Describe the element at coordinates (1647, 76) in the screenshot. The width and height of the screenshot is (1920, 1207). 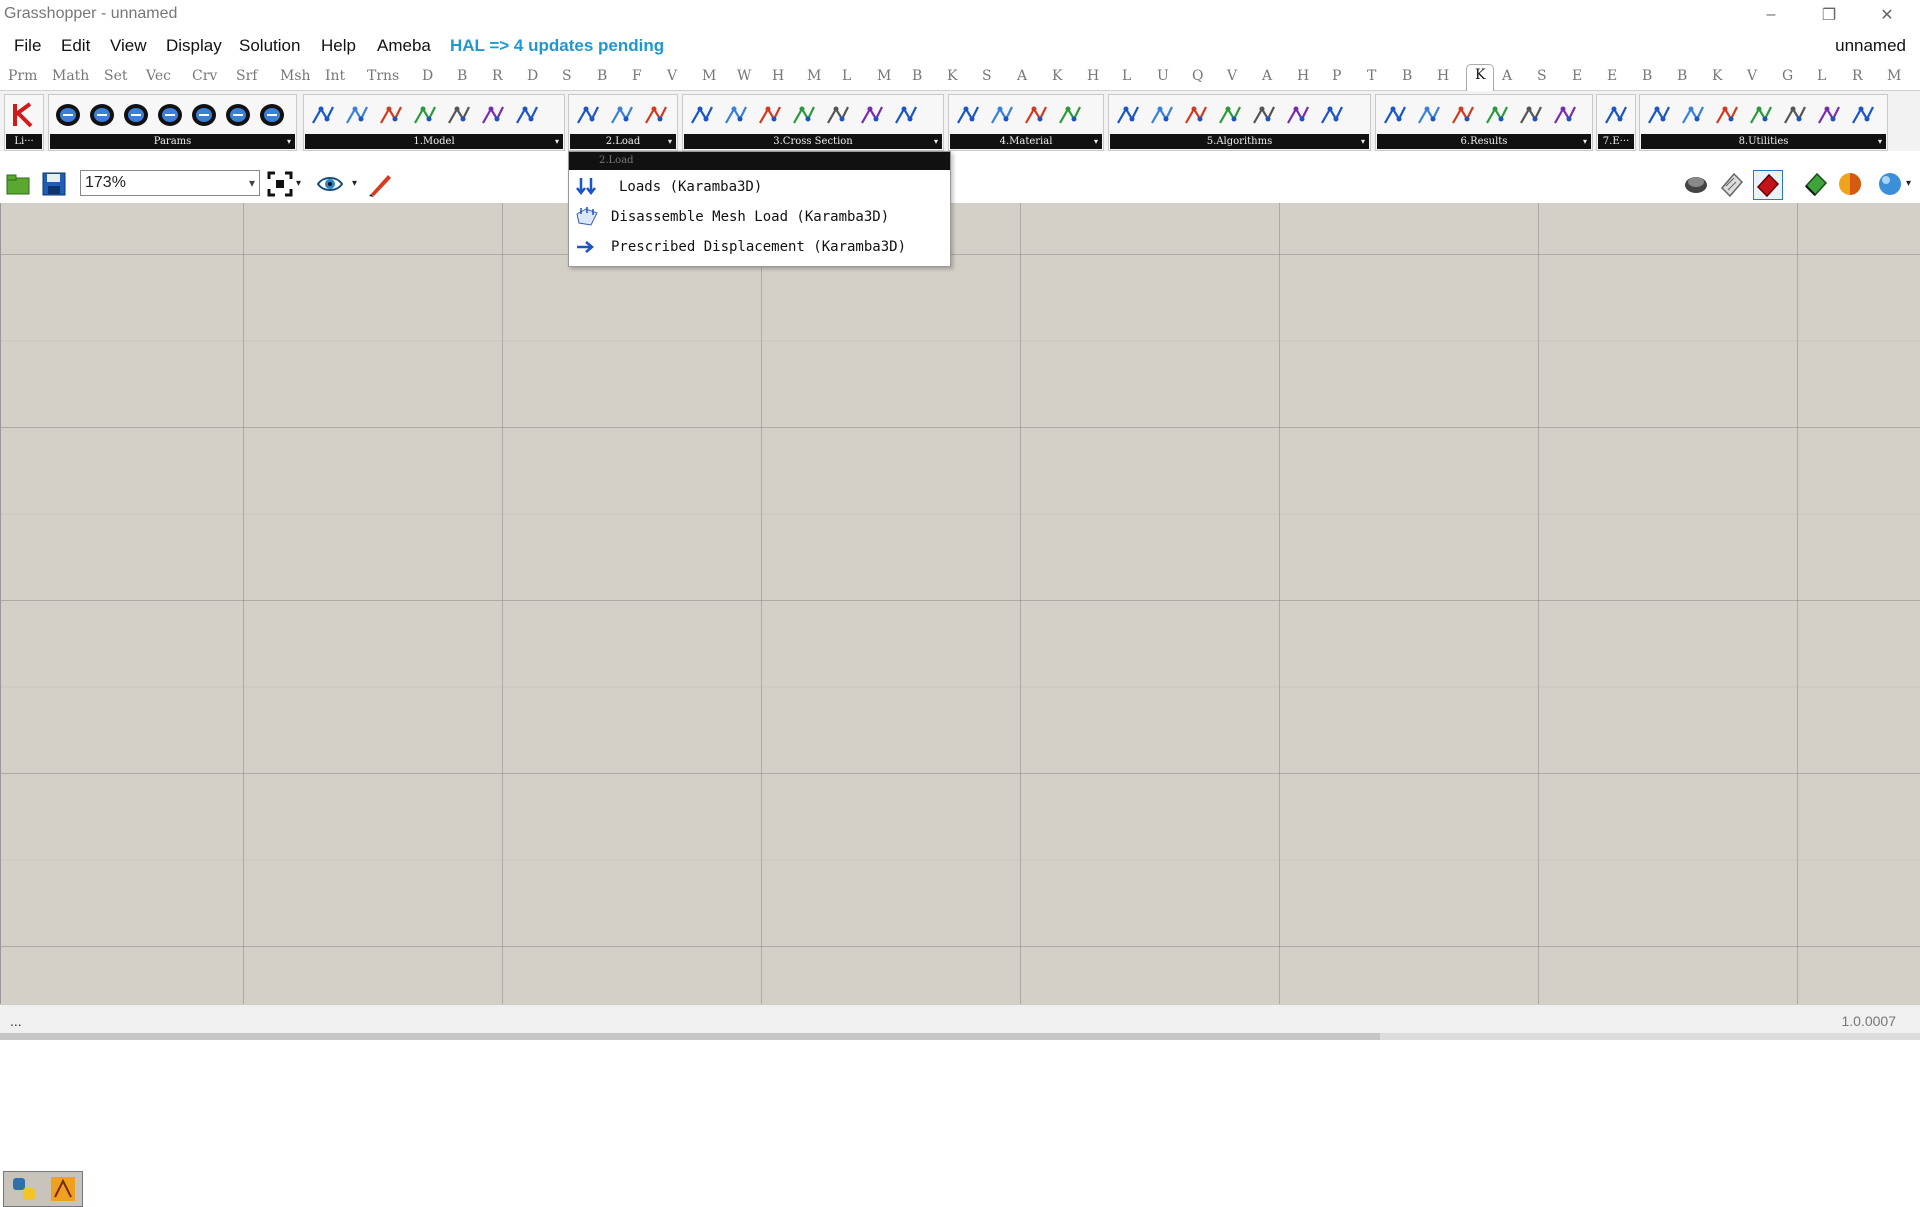
I see `tab-b-44: B` at that location.